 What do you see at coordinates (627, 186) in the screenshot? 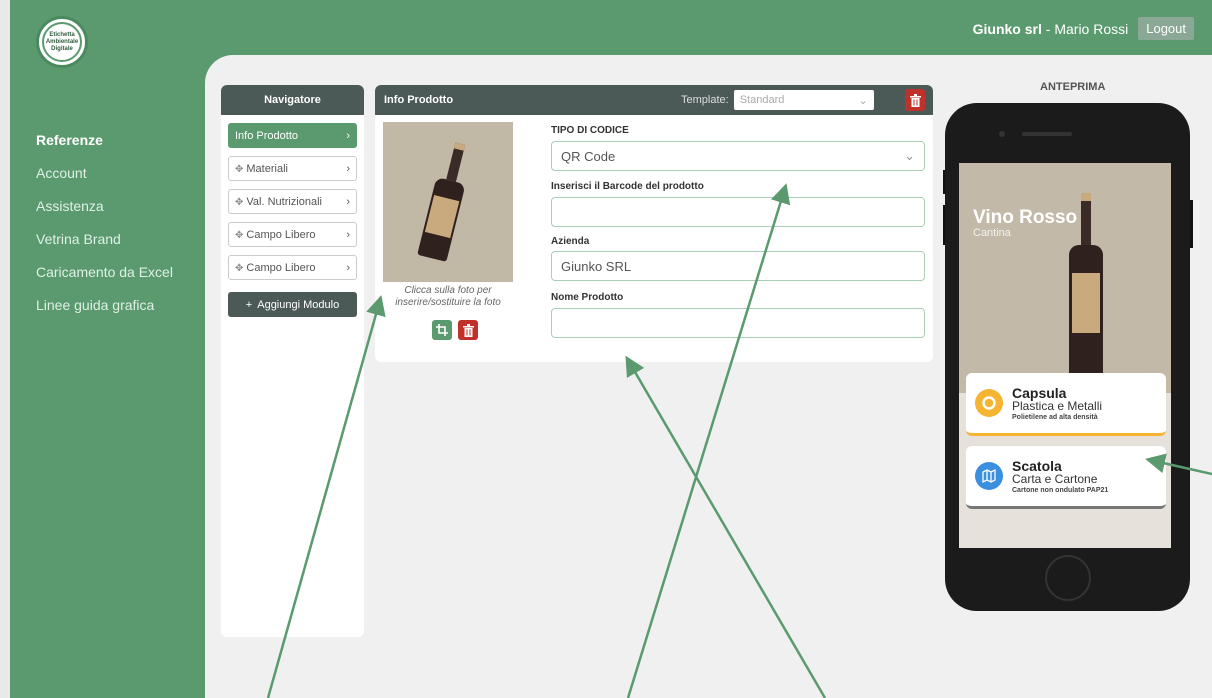
I see `barcode-label: Inserisci il Barcode del prodotto` at bounding box center [627, 186].